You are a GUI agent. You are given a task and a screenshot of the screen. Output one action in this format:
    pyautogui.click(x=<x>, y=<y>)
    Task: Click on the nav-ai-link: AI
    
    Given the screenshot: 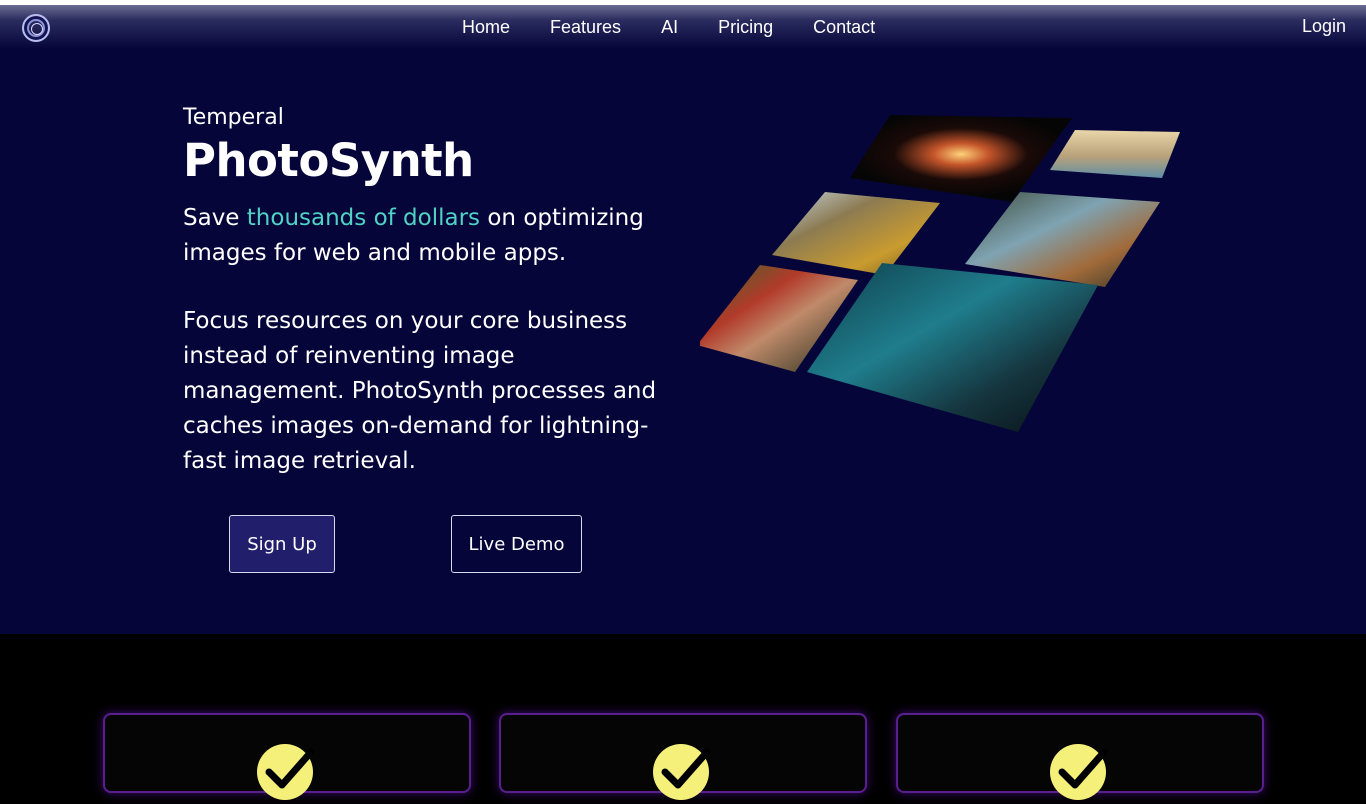 What is the action you would take?
    pyautogui.click(x=669, y=27)
    